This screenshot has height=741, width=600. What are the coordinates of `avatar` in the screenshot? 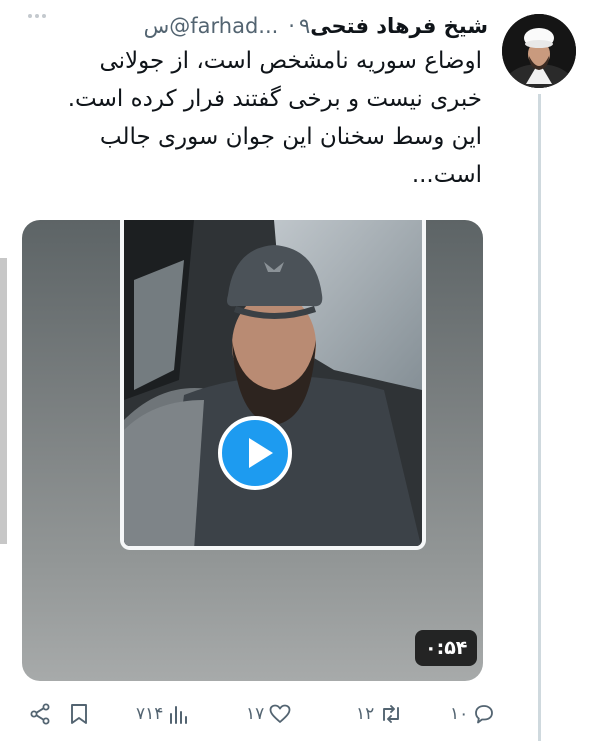 It's located at (539, 51).